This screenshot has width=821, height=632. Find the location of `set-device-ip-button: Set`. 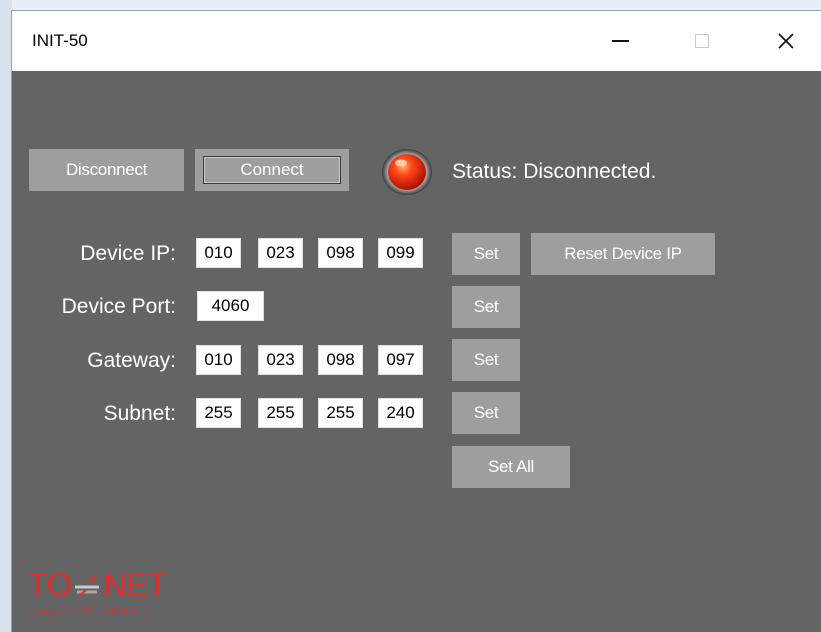

set-device-ip-button: Set is located at coordinates (486, 254).